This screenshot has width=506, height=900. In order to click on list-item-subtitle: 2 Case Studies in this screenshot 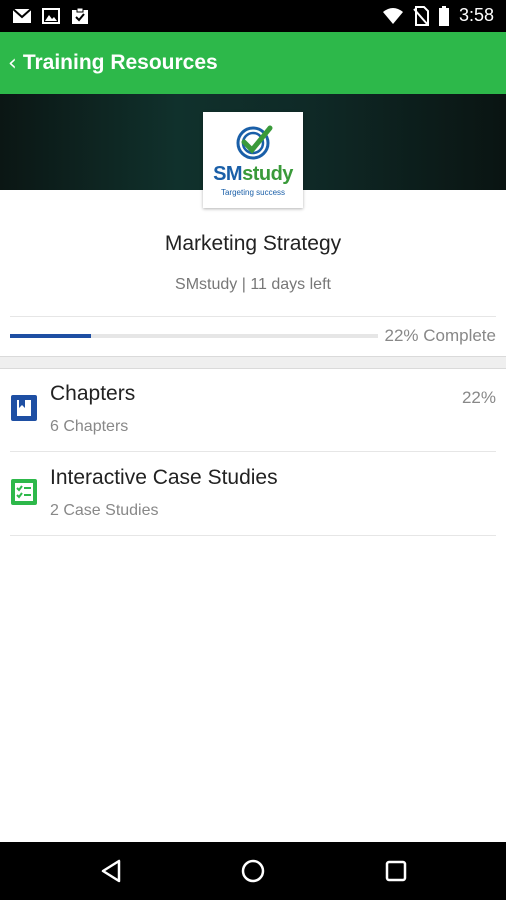, I will do `click(104, 510)`.